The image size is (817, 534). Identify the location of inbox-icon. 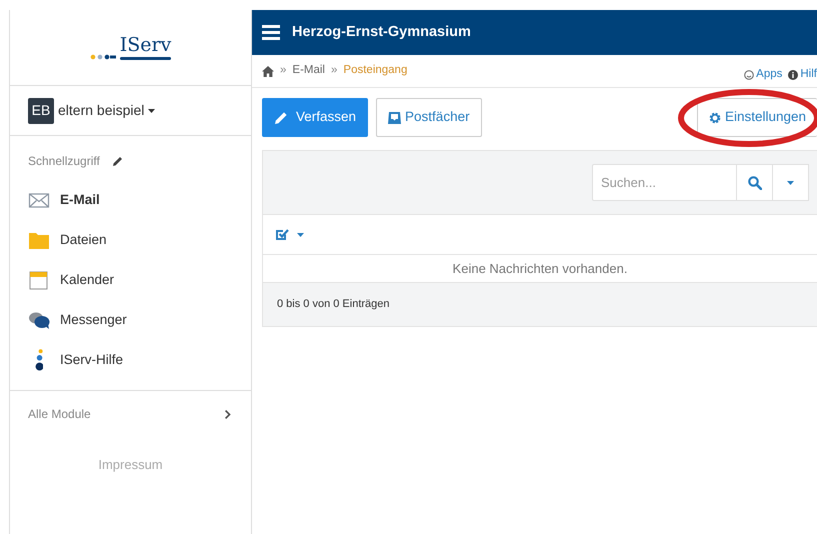
(395, 118).